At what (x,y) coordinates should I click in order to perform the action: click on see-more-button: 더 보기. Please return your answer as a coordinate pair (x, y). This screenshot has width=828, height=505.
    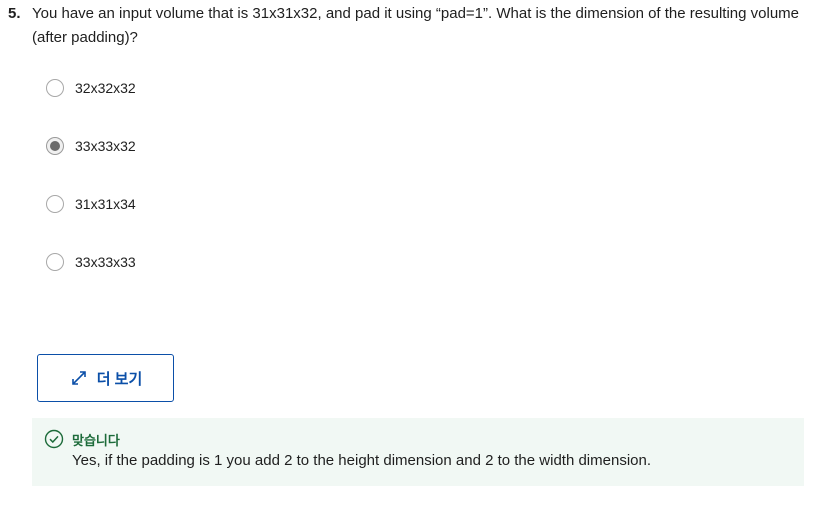
    Looking at the image, I should click on (105, 378).